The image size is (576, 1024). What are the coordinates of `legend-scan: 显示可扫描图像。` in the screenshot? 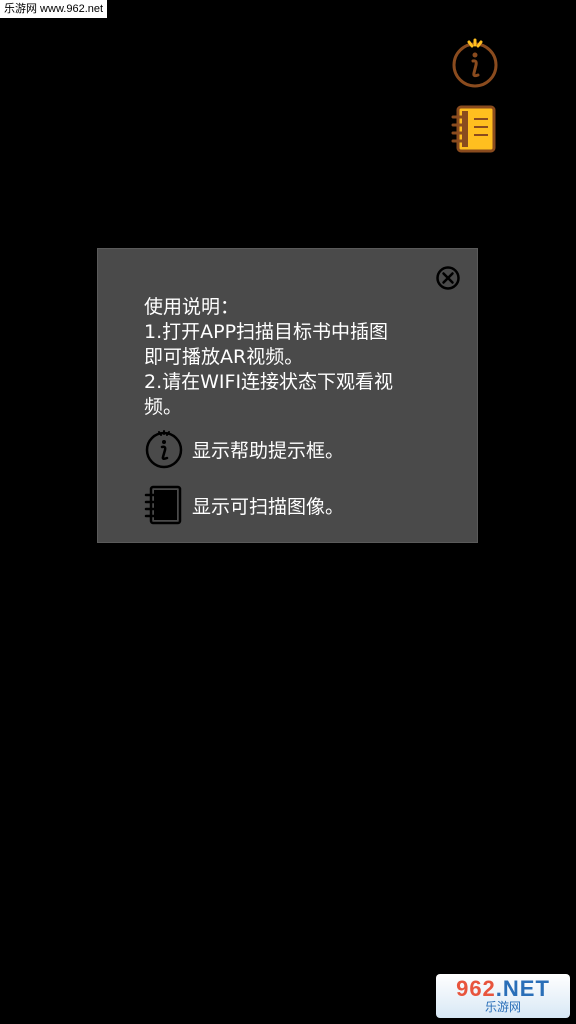 It's located at (244, 505).